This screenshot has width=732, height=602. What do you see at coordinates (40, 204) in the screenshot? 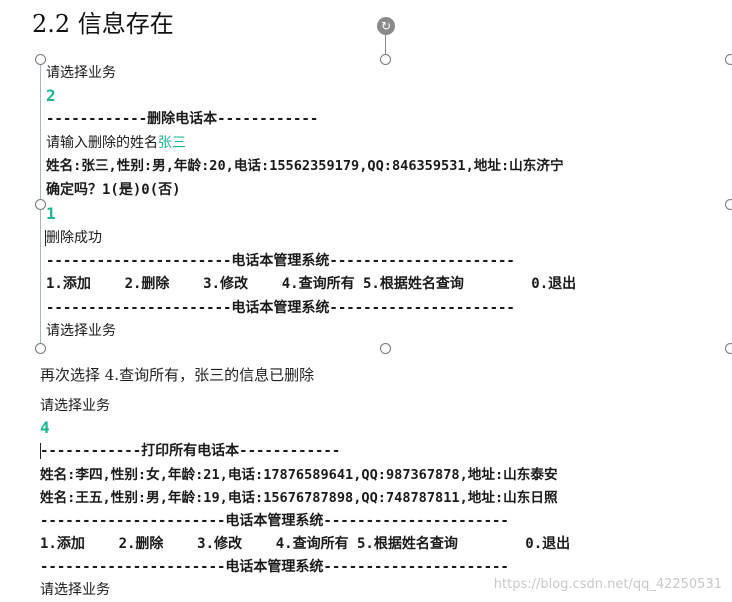
I see `resize-handle-middle-left` at bounding box center [40, 204].